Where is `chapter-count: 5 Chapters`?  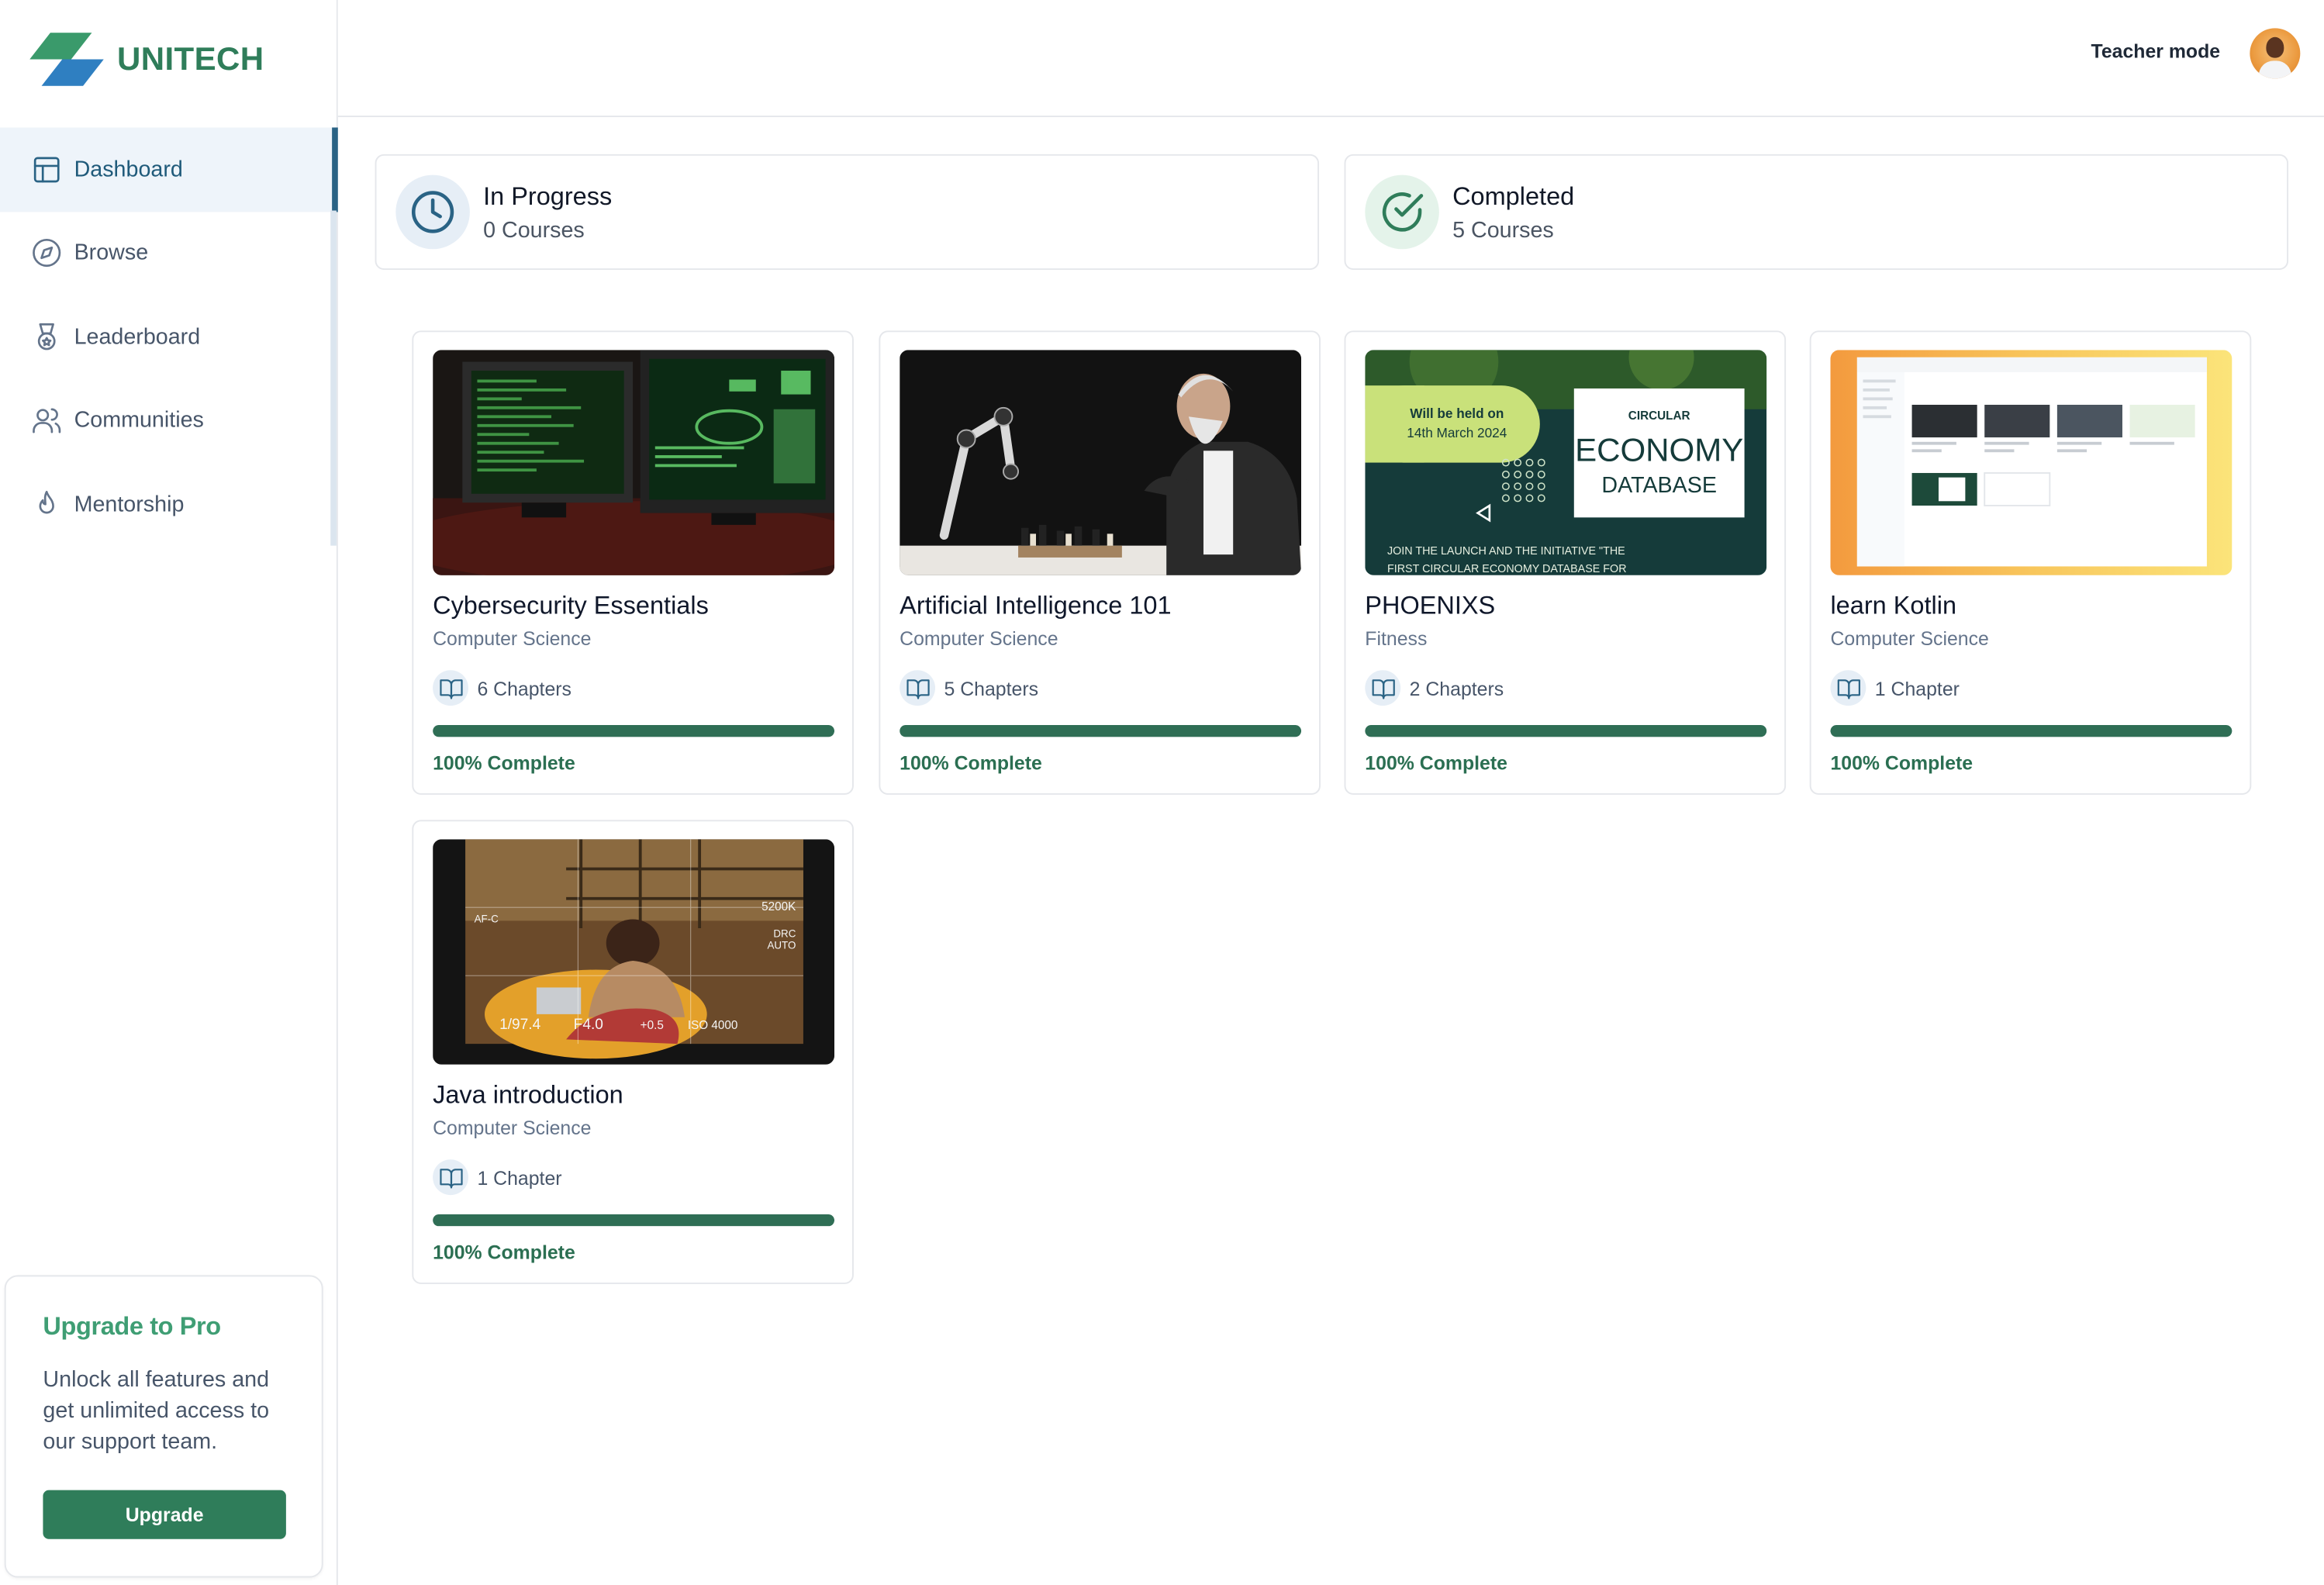
chapter-count: 5 Chapters is located at coordinates (969, 688).